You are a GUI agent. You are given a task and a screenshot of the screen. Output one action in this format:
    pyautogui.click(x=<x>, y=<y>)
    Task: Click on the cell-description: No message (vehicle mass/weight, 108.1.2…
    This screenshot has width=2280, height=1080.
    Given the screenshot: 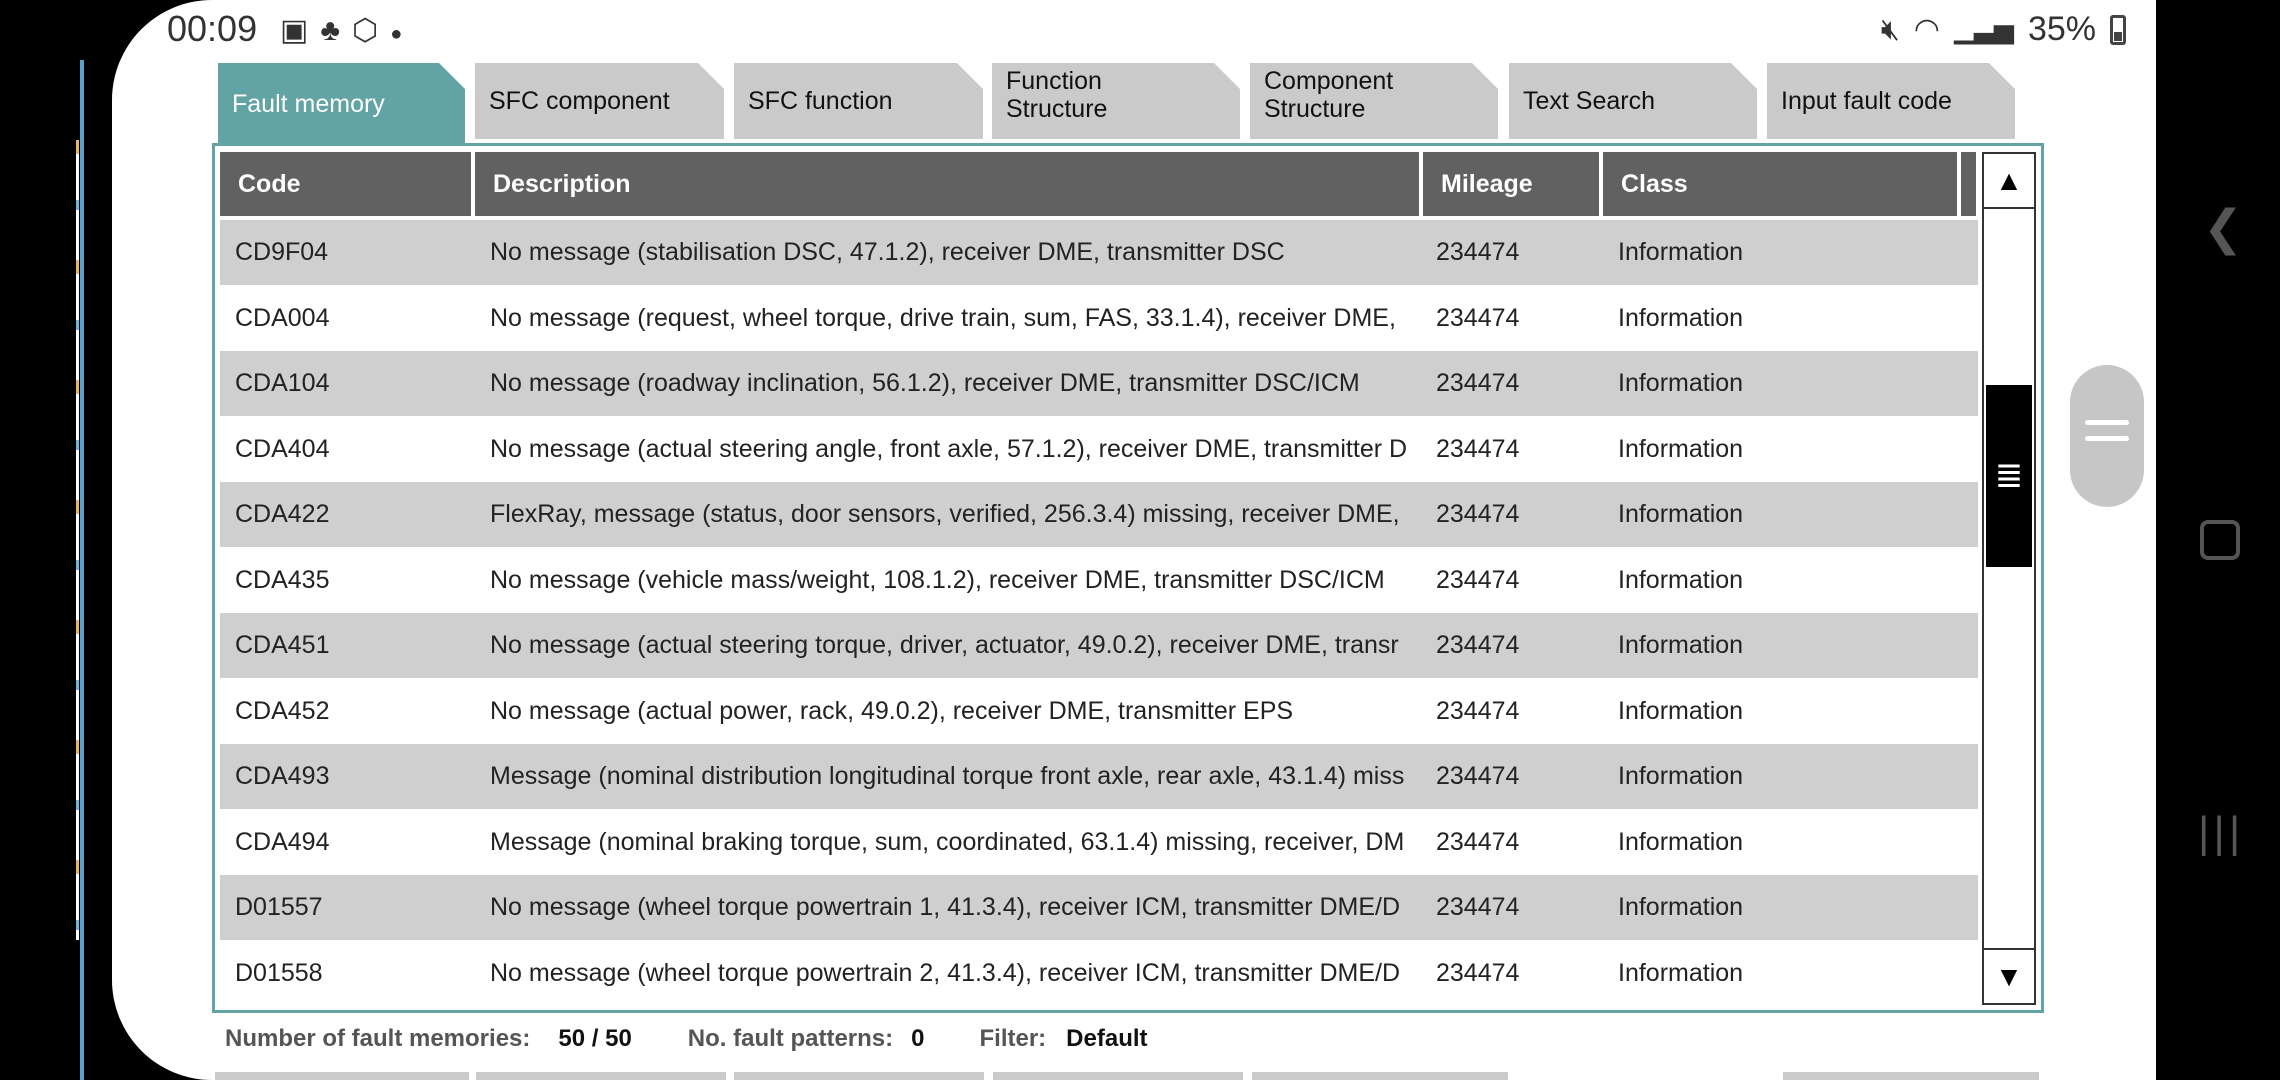 What is the action you would take?
    pyautogui.click(x=937, y=579)
    